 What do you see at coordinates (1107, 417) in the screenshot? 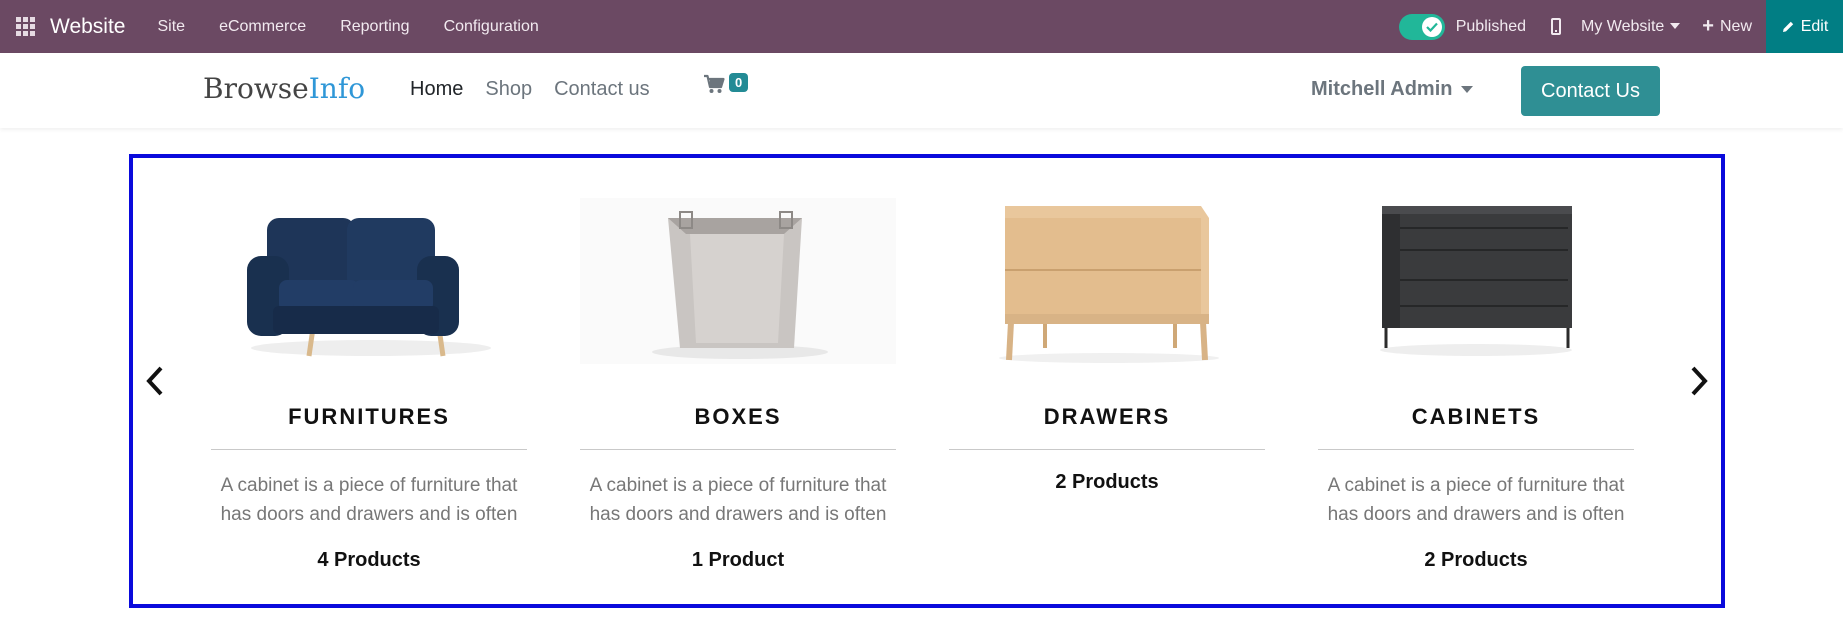
I see `category-title: DRAWERS` at bounding box center [1107, 417].